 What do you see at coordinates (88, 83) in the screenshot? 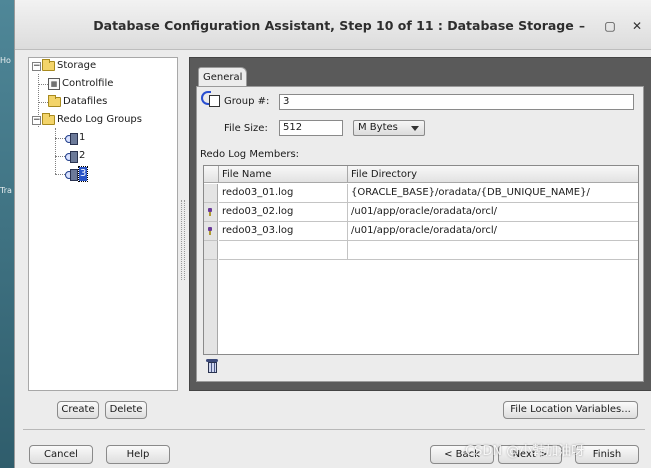
I see `tree-node-label: Controlfile` at bounding box center [88, 83].